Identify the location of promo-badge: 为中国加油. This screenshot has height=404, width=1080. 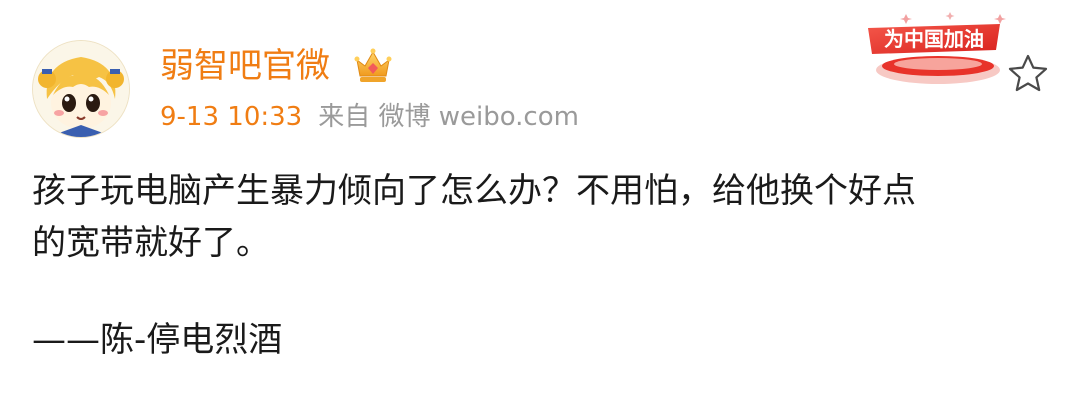
(930, 50).